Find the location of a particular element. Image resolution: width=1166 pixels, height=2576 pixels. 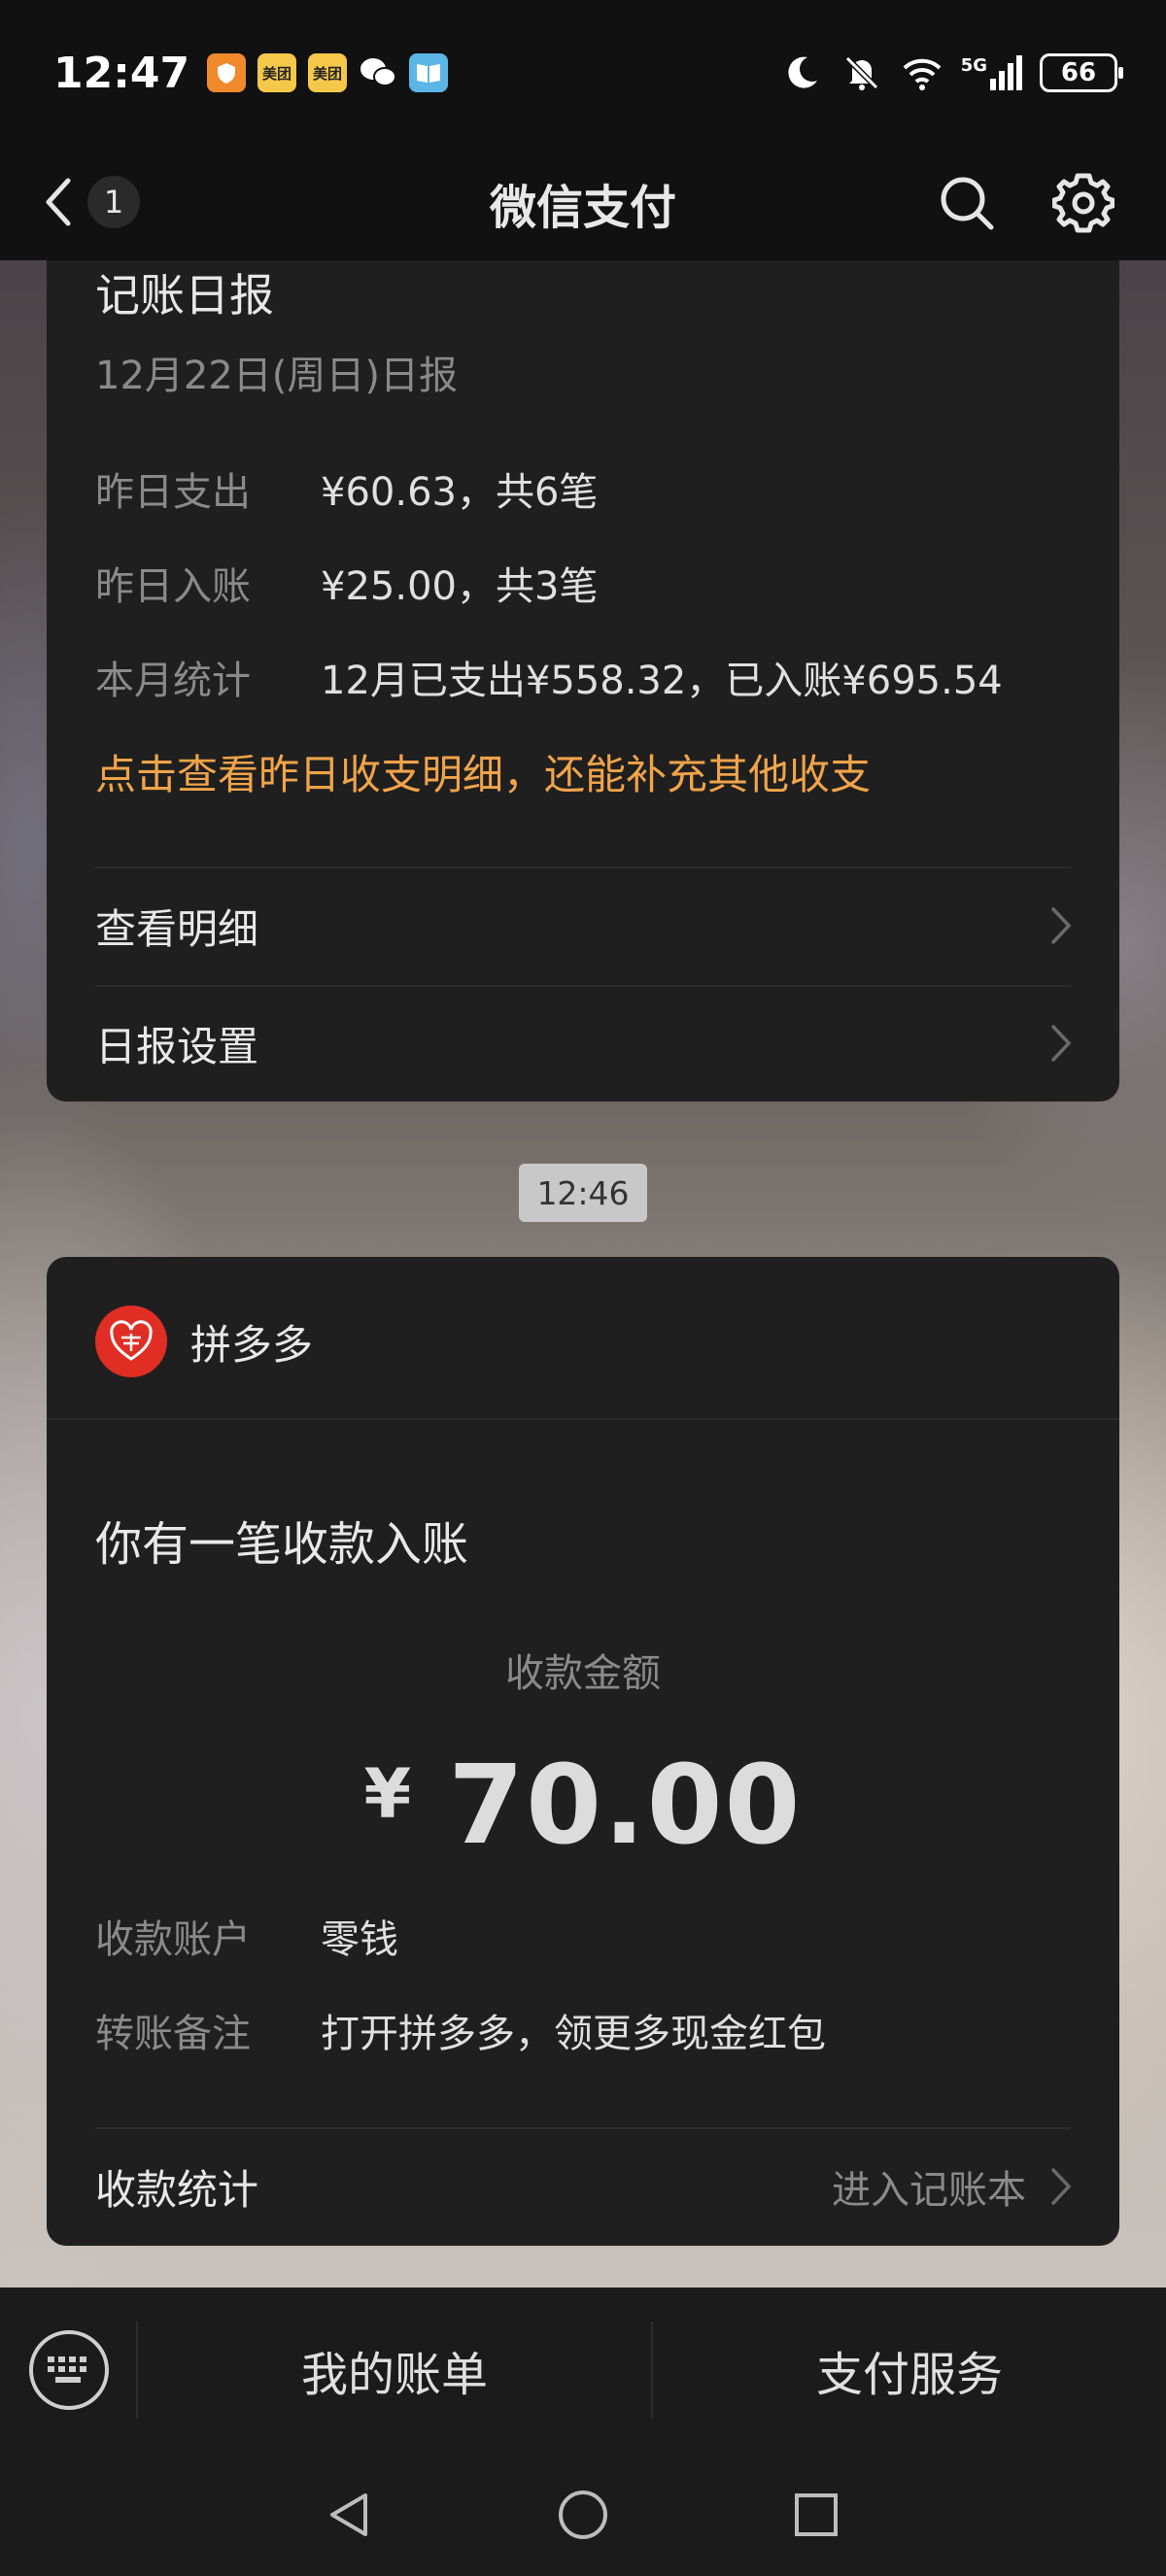

row-label: 昨日入账 is located at coordinates (173, 586).